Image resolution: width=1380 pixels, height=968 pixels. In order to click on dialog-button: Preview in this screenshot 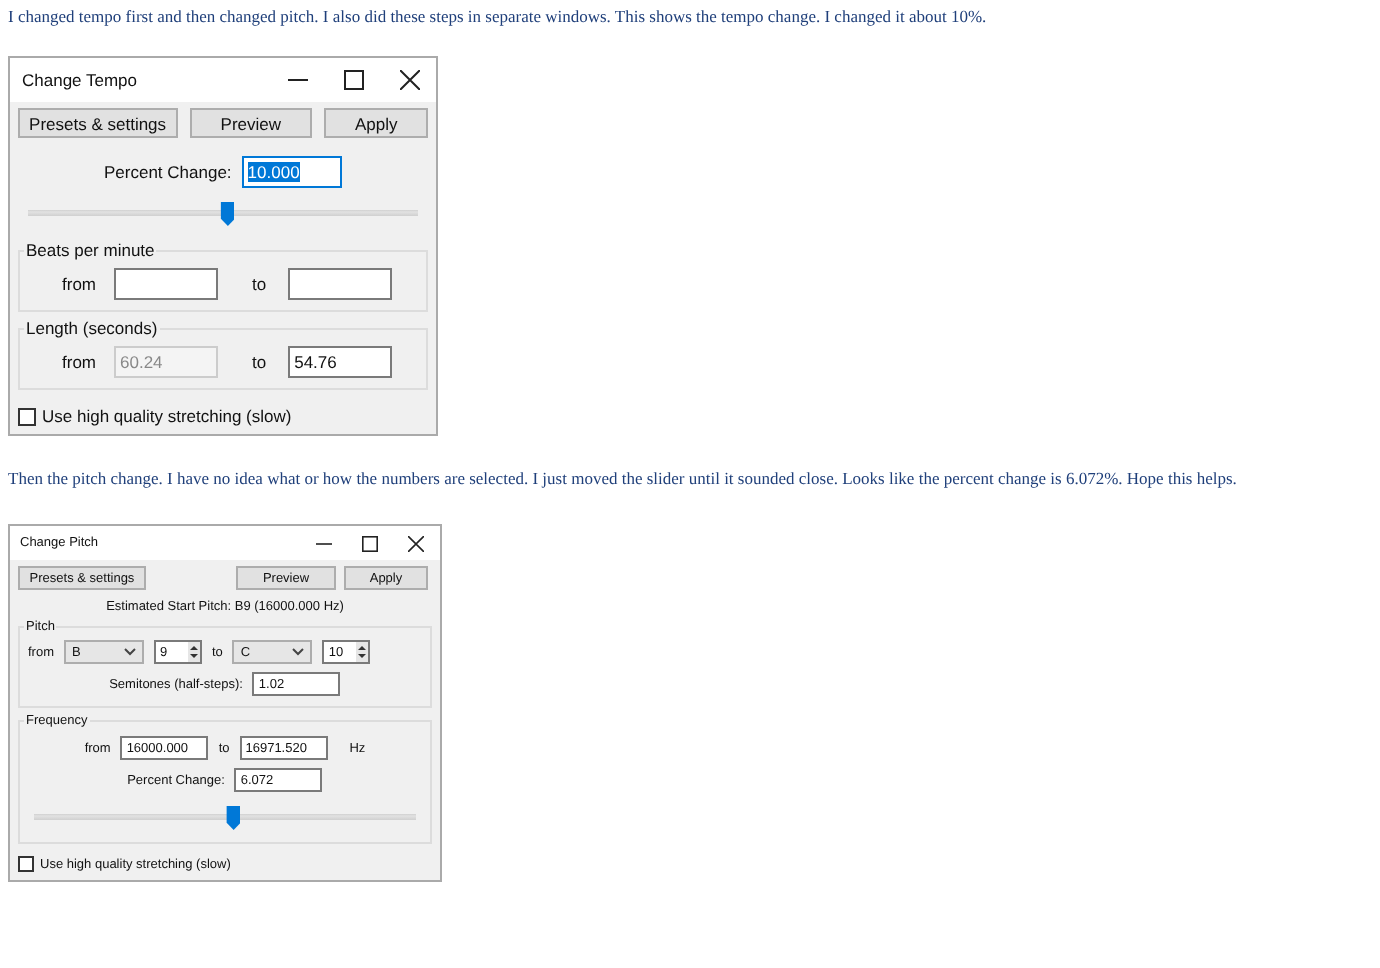, I will do `click(251, 123)`.